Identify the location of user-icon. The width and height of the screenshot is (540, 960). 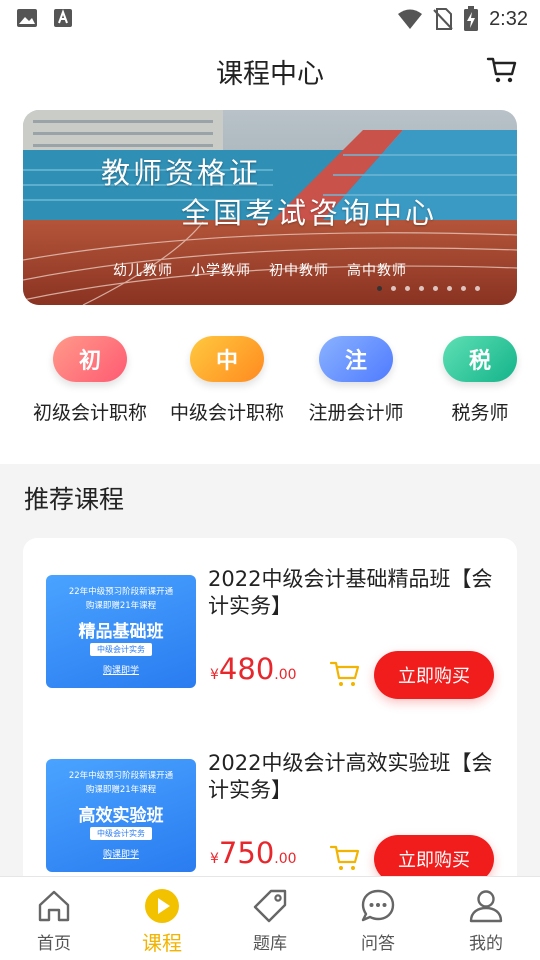
(486, 906).